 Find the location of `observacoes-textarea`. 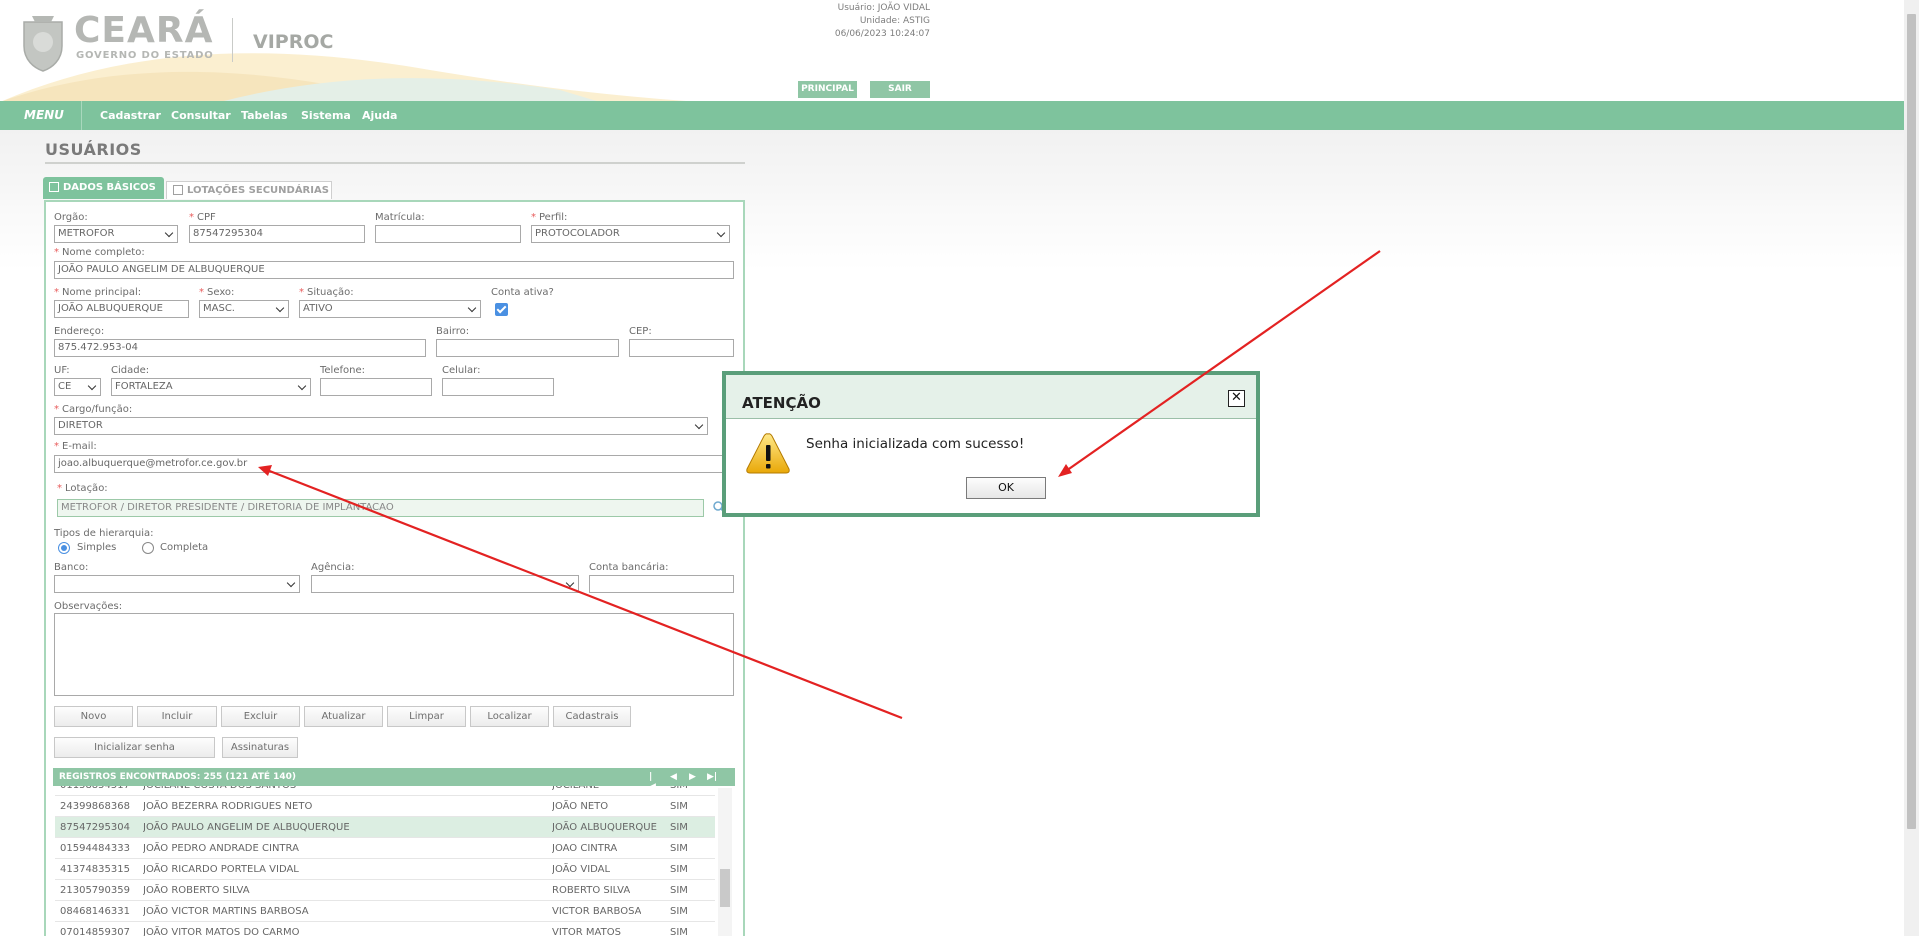

observacoes-textarea is located at coordinates (394, 654).